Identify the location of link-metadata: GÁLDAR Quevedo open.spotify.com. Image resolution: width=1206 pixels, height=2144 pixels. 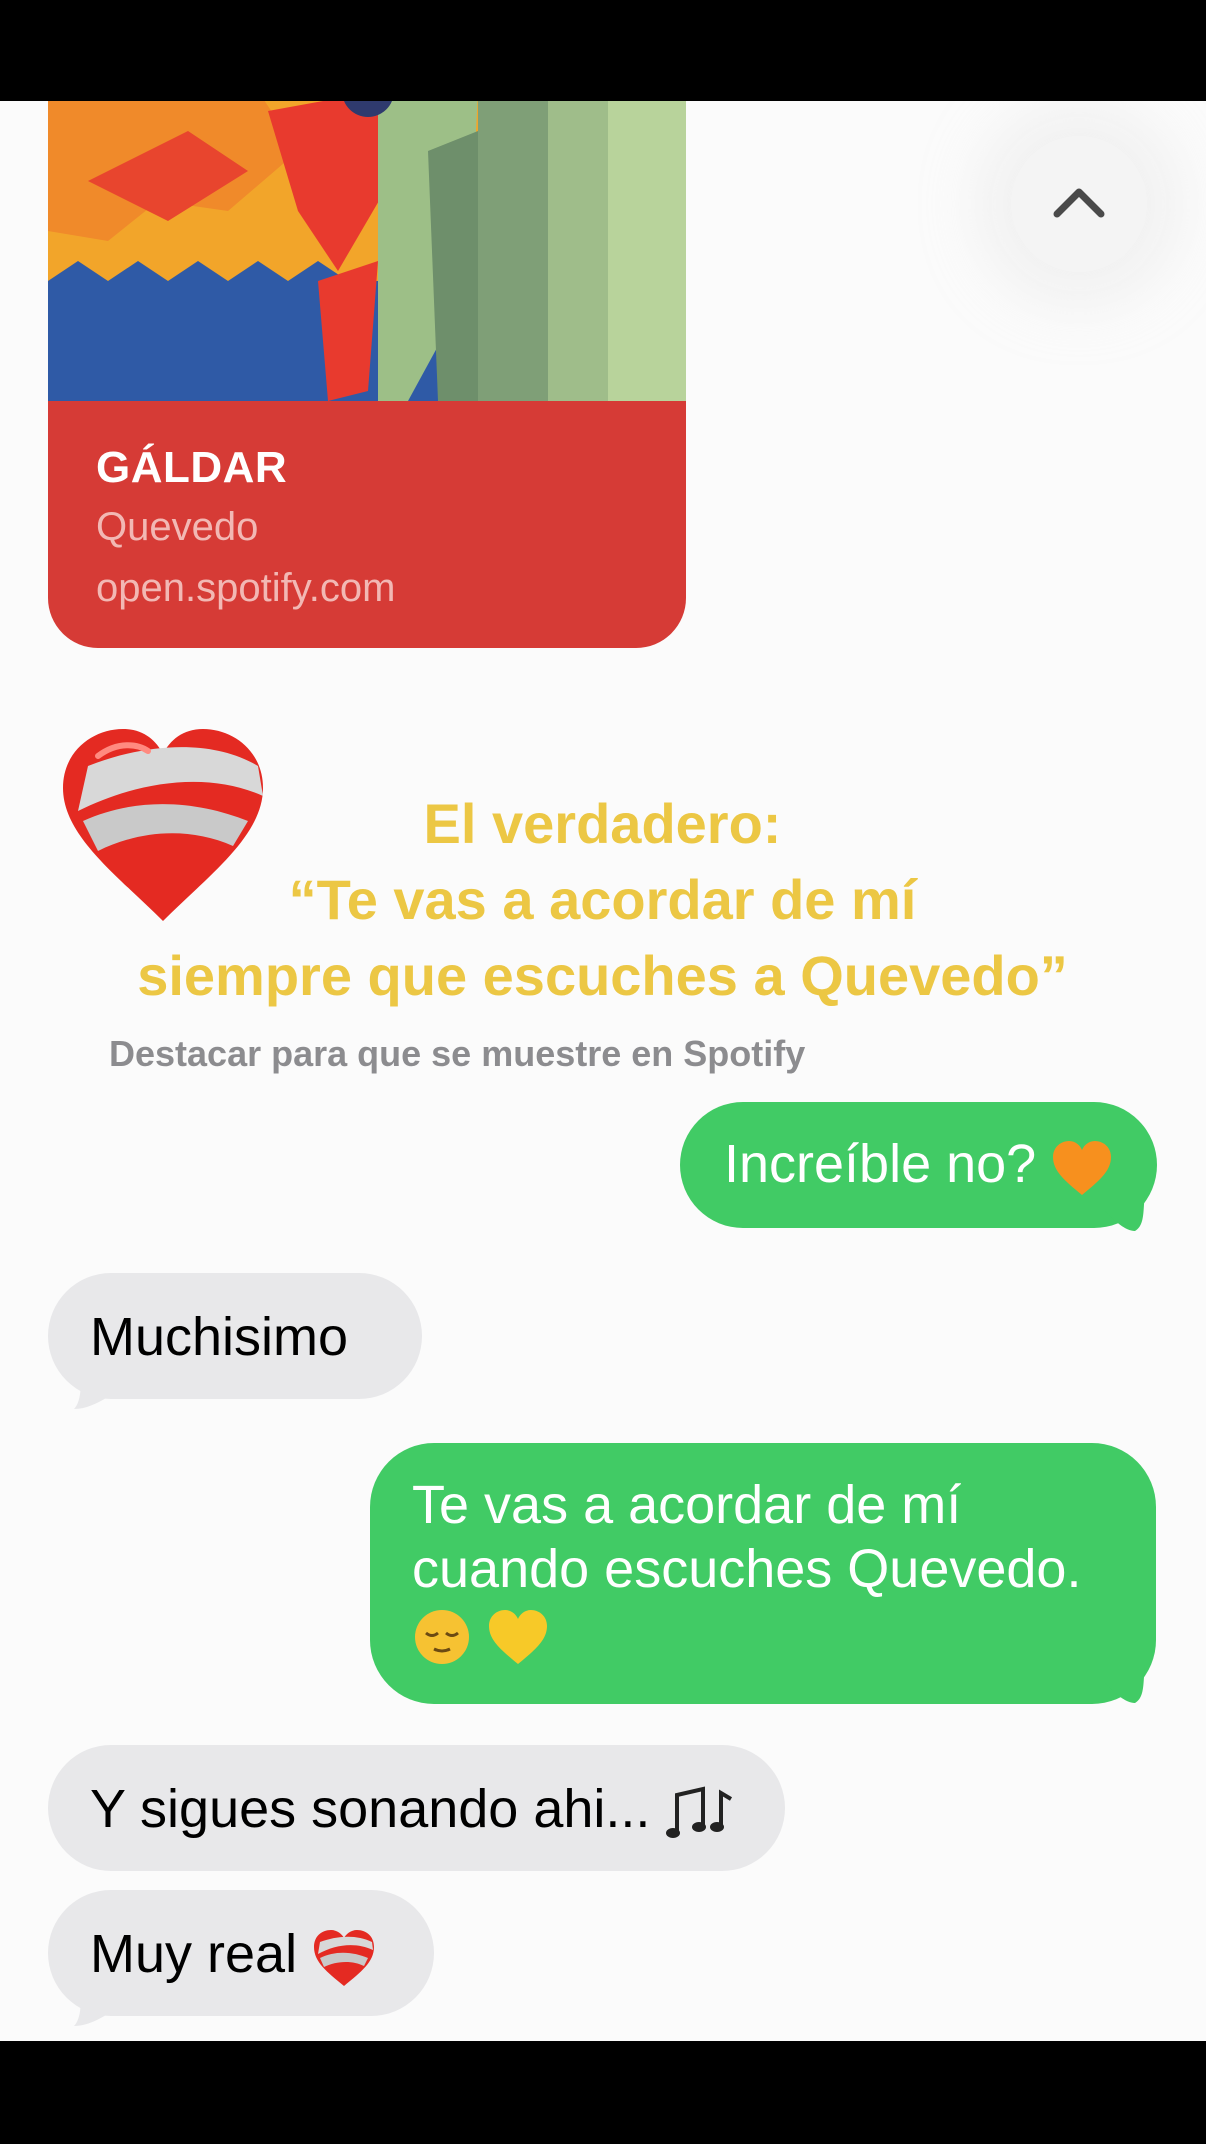
(367, 524).